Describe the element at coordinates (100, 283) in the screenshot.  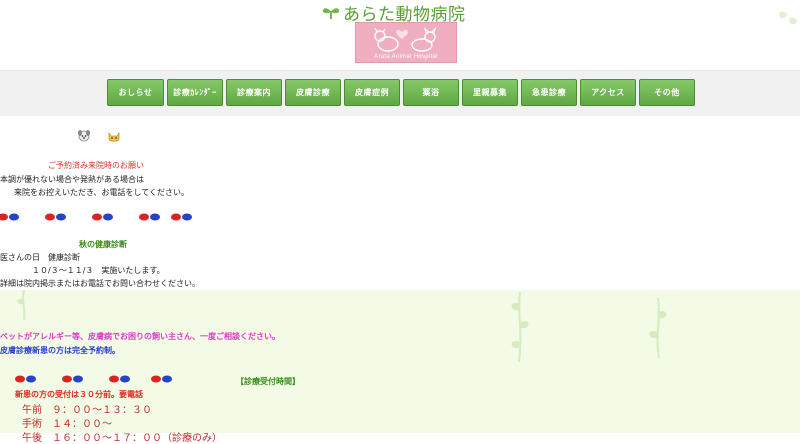
I see `checkup-line: 詳細は院内掲示またはお電話でお問い合わせください。` at that location.